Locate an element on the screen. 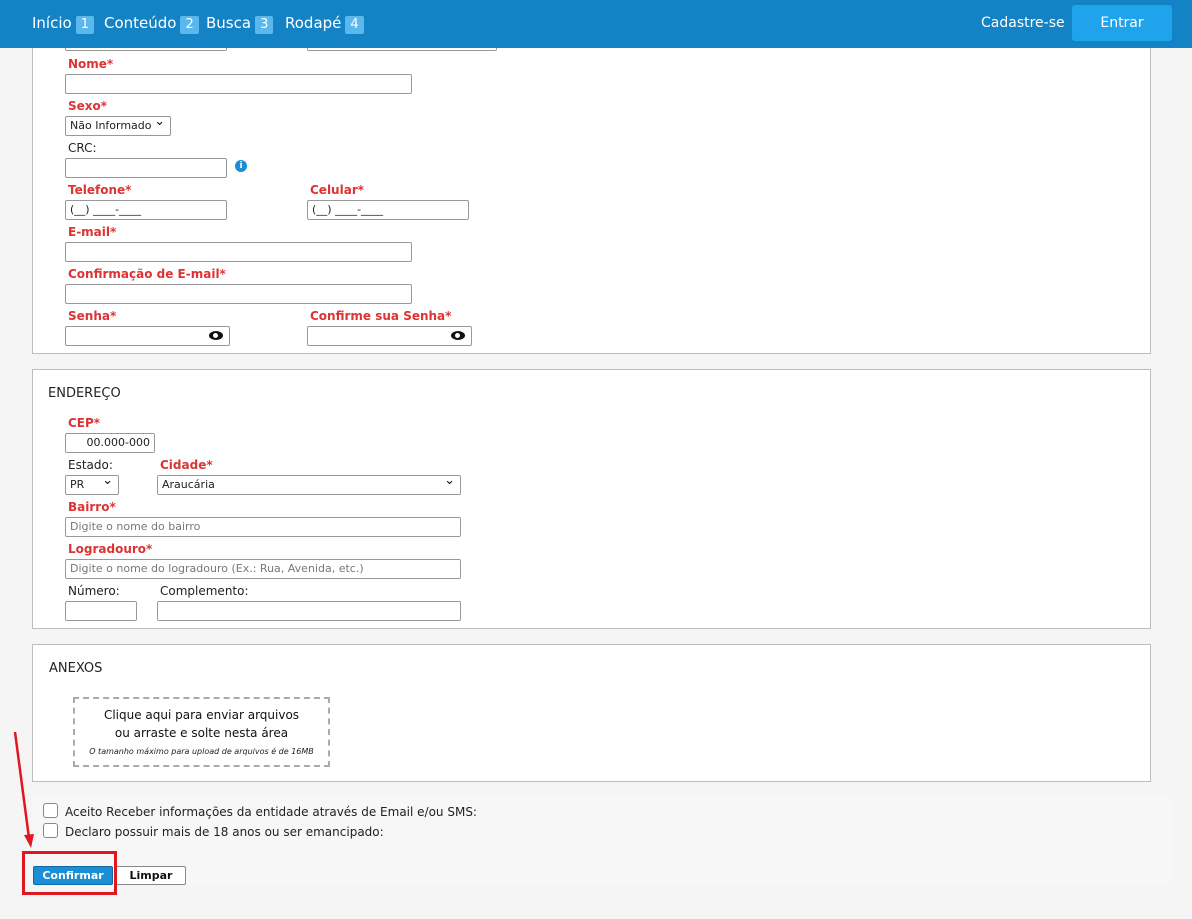  annotation-highlight-box is located at coordinates (69, 873).